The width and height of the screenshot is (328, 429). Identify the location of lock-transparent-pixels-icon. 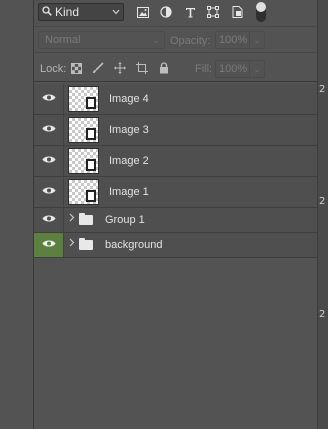
(76, 68).